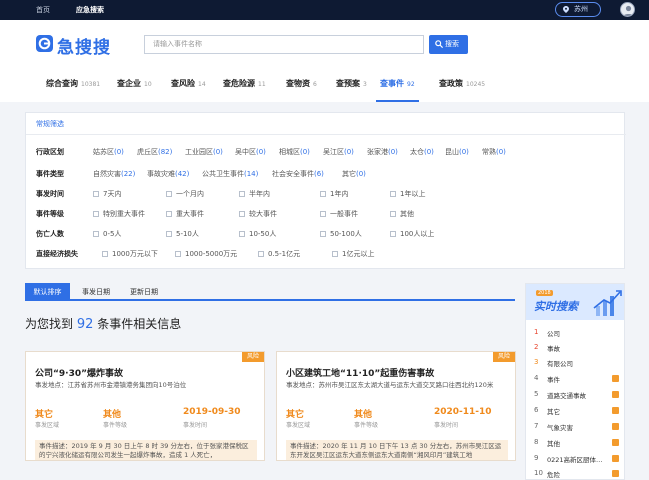  Describe the element at coordinates (575, 348) in the screenshot. I see `realtime-search-item: 2 事故` at that location.